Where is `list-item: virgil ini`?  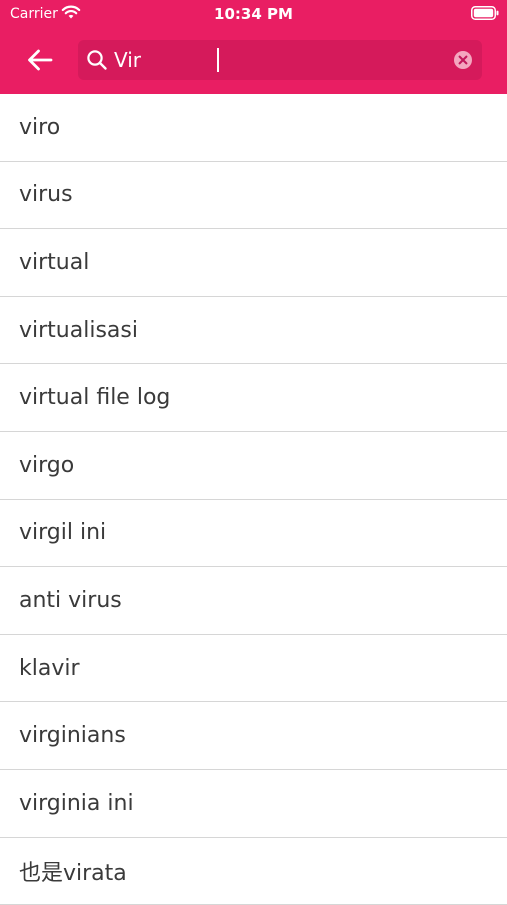 list-item: virgil ini is located at coordinates (253, 533).